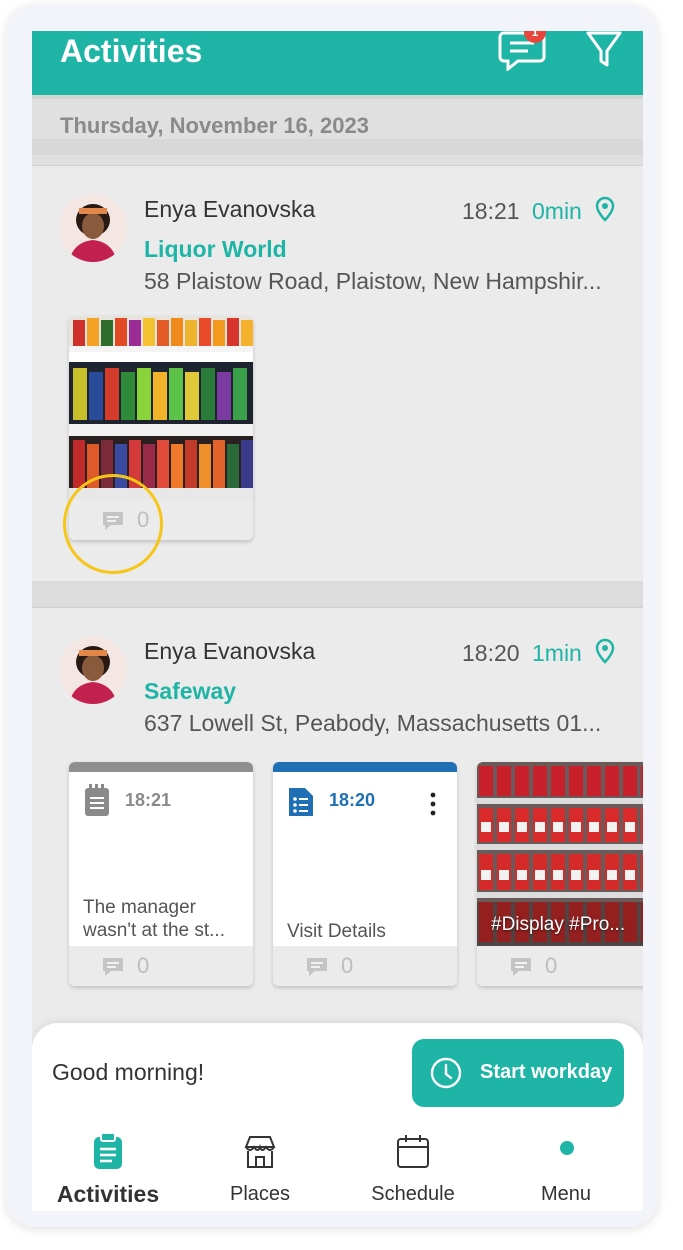 This screenshot has height=1250, width=683. Describe the element at coordinates (567, 1148) in the screenshot. I see `dot-icon` at that location.